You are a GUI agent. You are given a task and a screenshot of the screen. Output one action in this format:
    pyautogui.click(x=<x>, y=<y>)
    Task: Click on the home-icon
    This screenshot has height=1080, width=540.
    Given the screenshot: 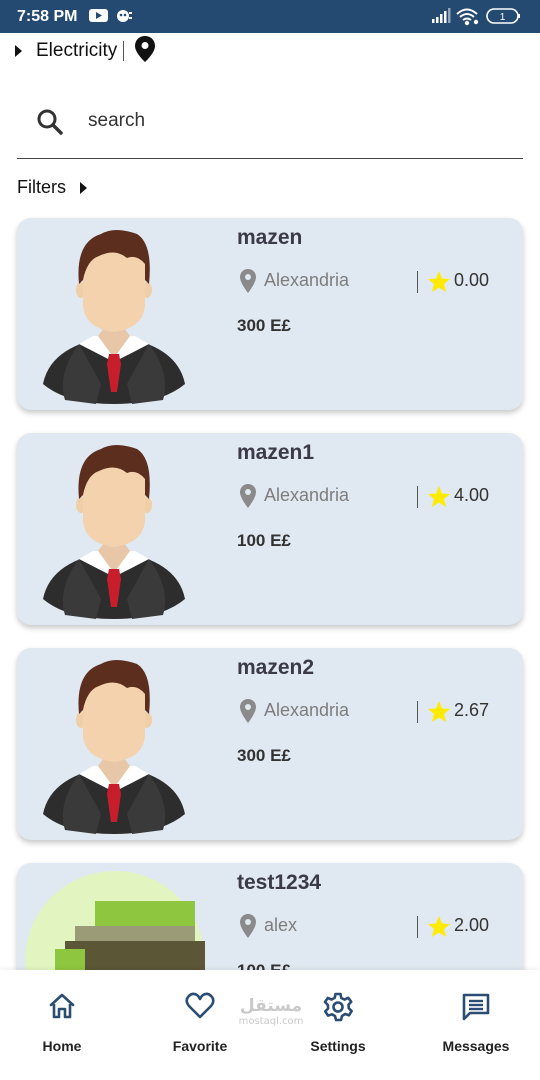 What is the action you would take?
    pyautogui.click(x=62, y=1006)
    